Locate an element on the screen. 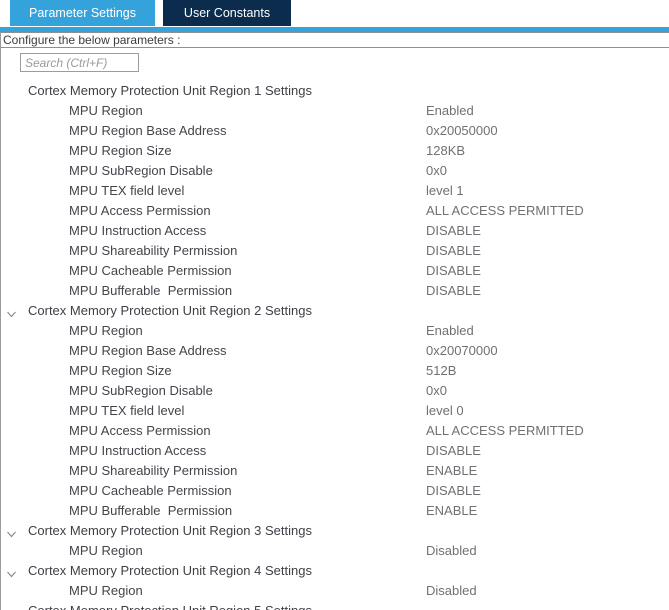 The width and height of the screenshot is (669, 610). param-row: MPU Shareability Permission ENABLE is located at coordinates (335, 471).